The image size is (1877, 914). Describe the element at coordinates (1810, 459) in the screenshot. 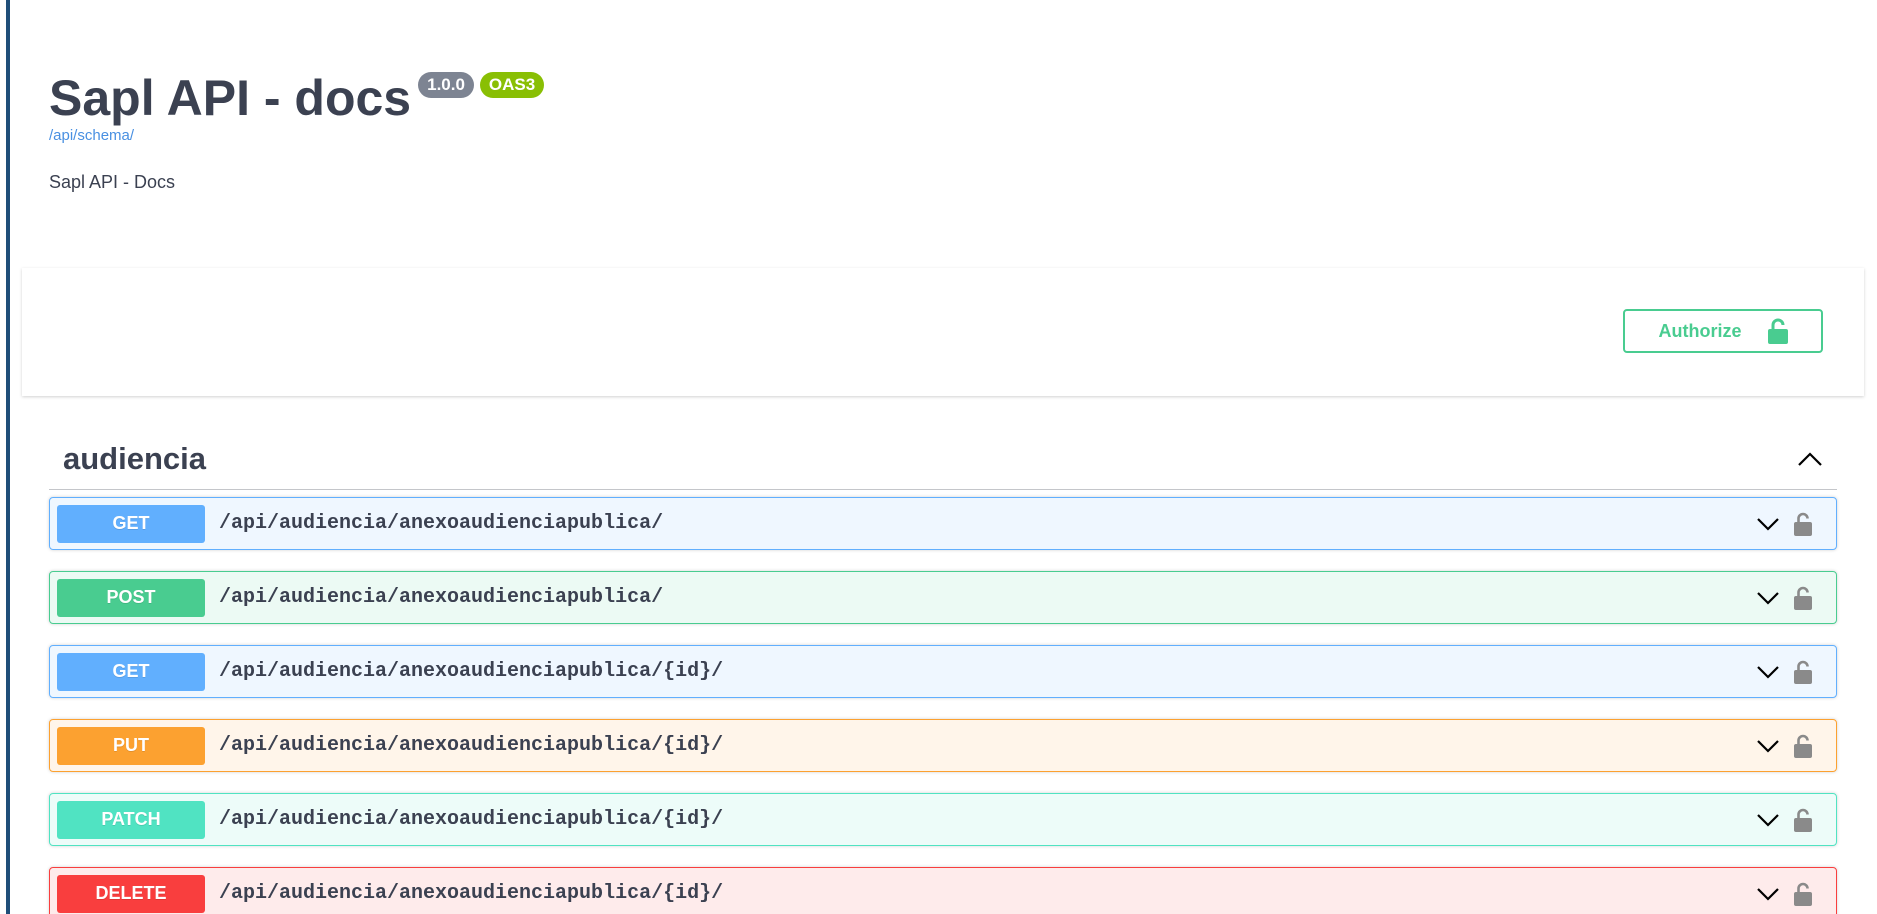

I see `chevron-up-icon` at that location.